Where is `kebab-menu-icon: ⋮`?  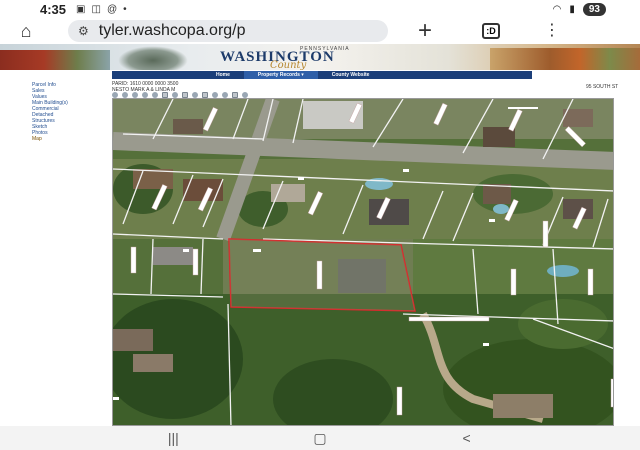
kebab-menu-icon: ⋮ is located at coordinates (552, 31).